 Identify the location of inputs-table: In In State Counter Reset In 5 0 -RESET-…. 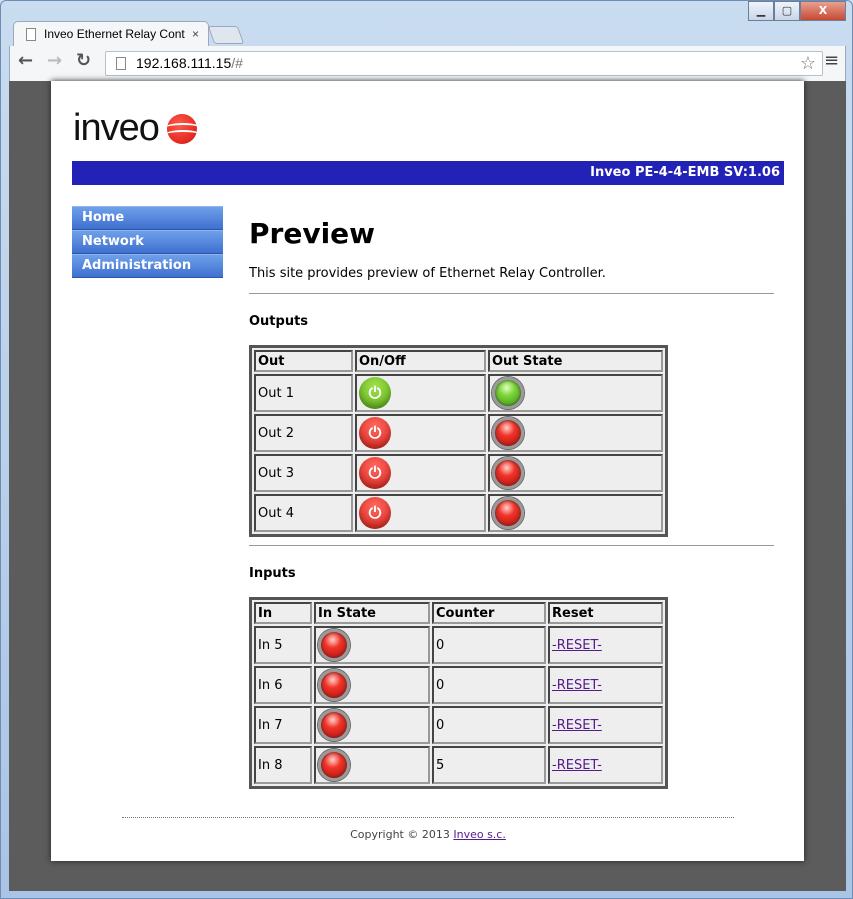
(458, 693).